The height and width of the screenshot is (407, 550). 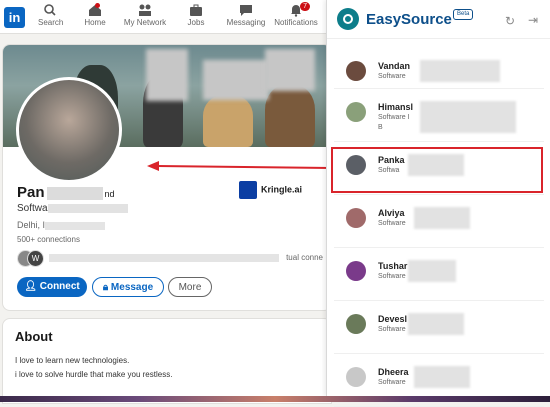 I want to click on company-logo, so click(x=248, y=190).